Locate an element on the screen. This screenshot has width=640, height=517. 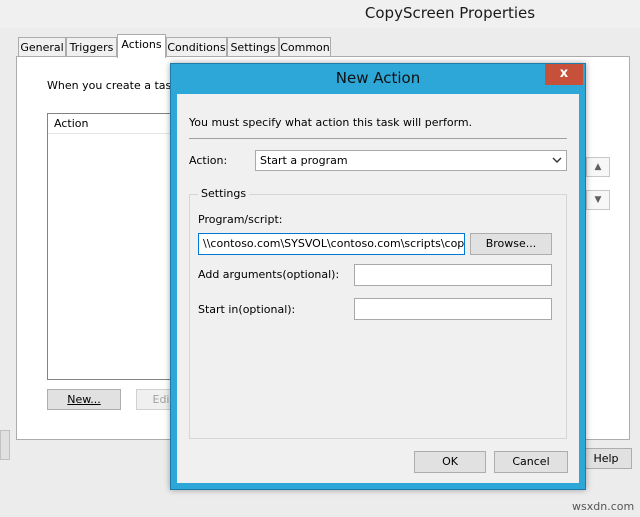
tab-settings: Settings is located at coordinates (253, 46).